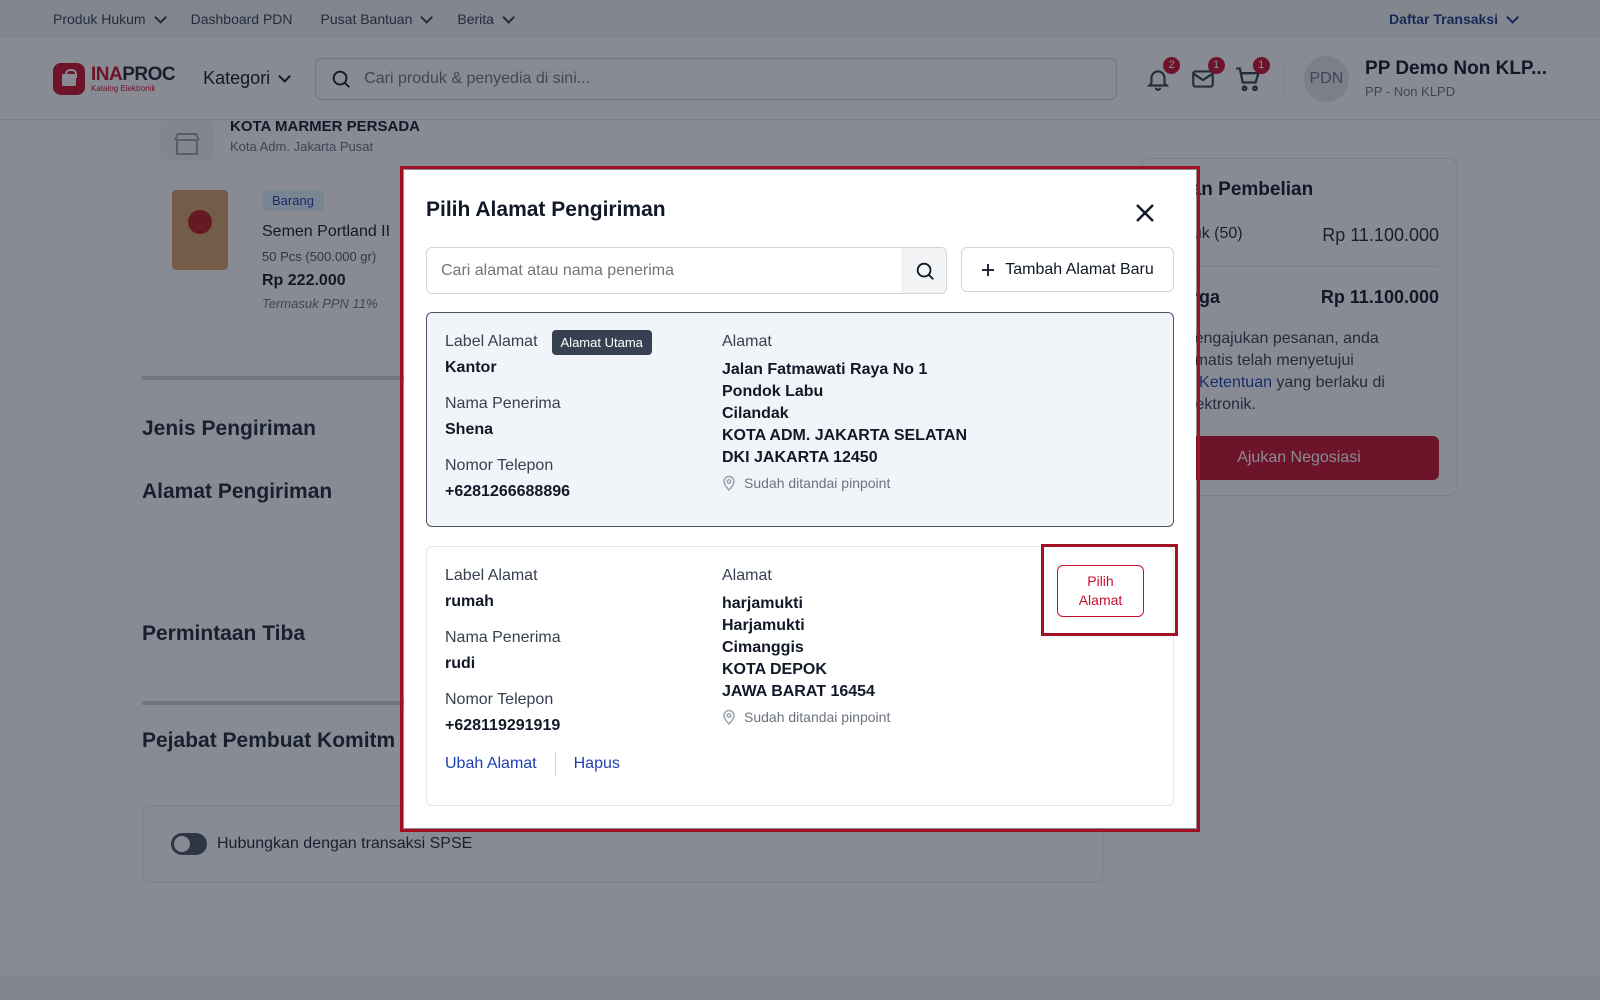  Describe the element at coordinates (762, 603) in the screenshot. I see `address-line: harjamukti` at that location.